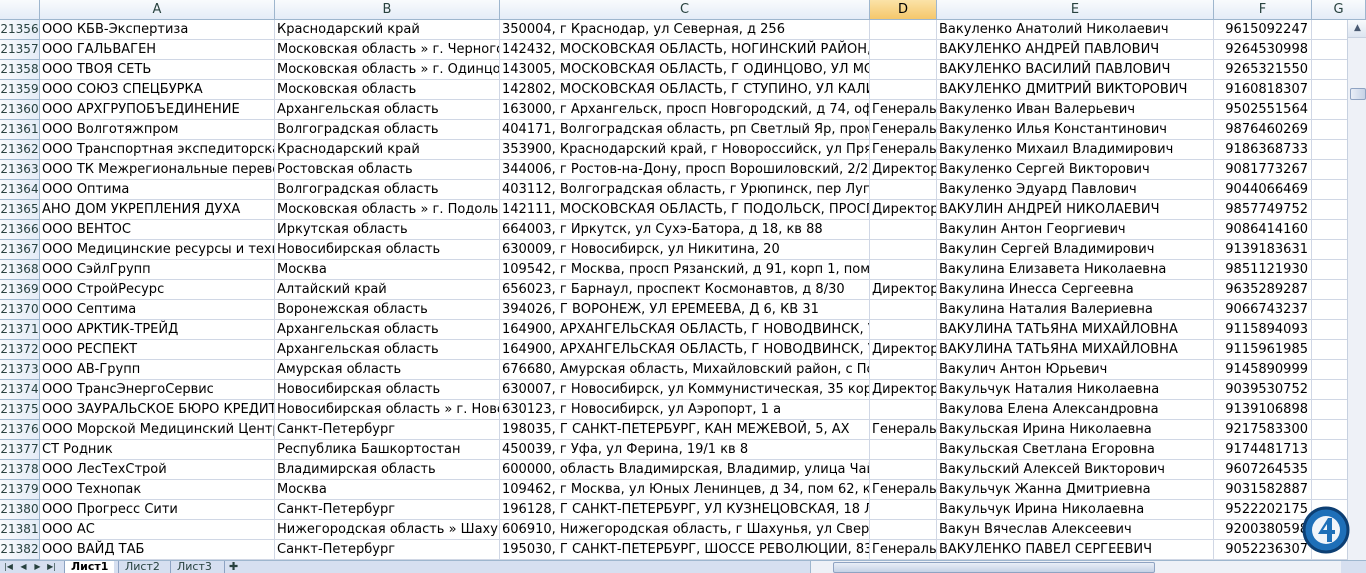 The height and width of the screenshot is (573, 1366). Describe the element at coordinates (20, 530) in the screenshot. I see `row-header: 21381` at that location.